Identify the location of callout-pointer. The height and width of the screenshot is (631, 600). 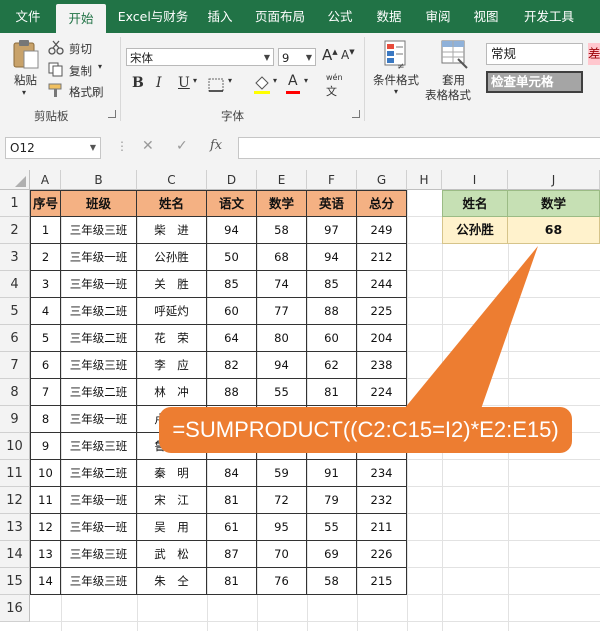
(471, 327).